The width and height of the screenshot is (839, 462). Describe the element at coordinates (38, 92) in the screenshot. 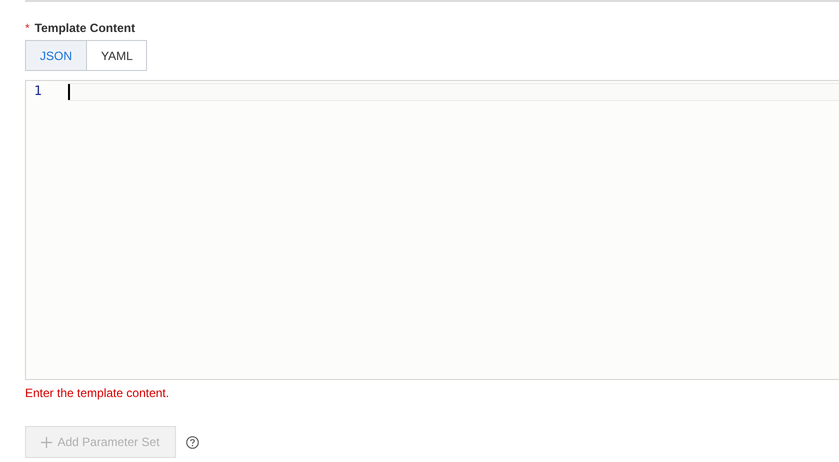

I see `line-number: 1` at that location.